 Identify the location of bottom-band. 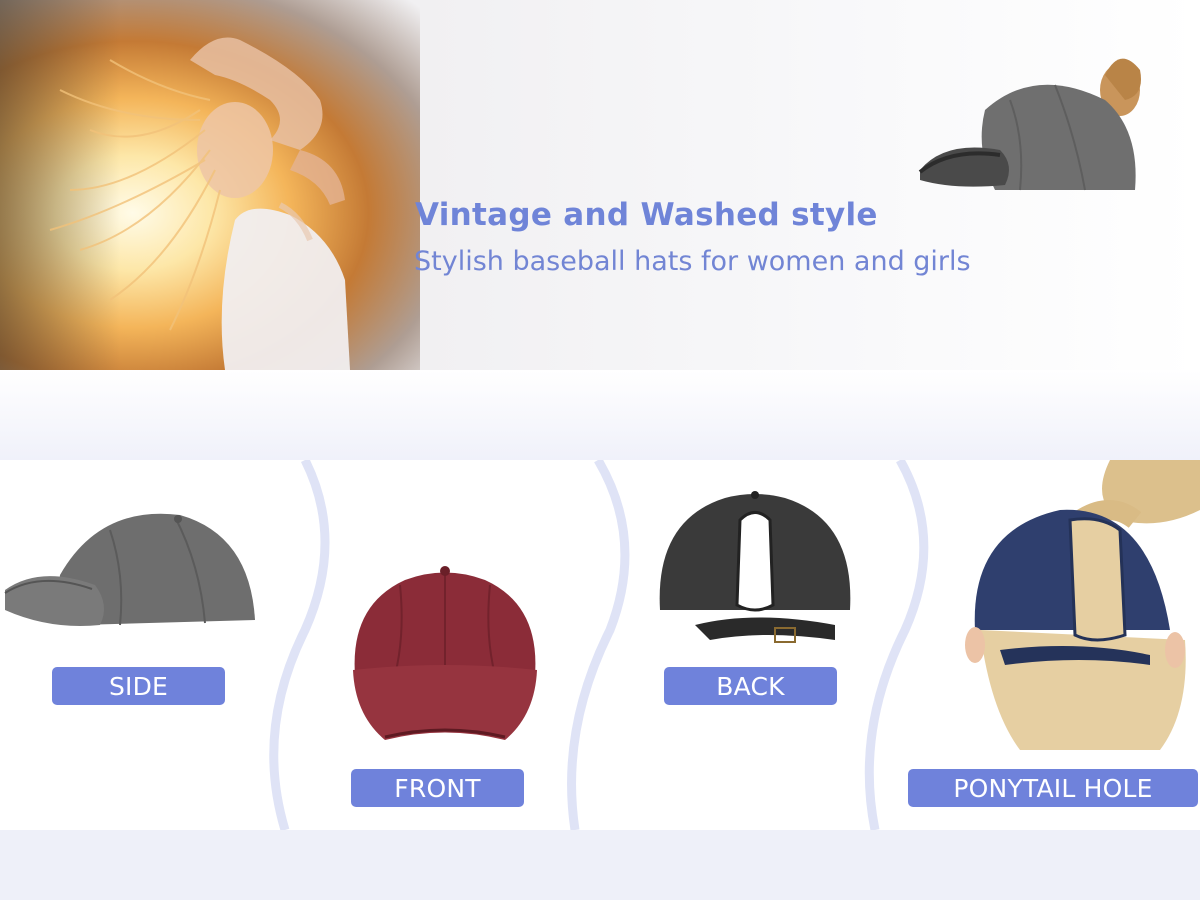
(600, 865).